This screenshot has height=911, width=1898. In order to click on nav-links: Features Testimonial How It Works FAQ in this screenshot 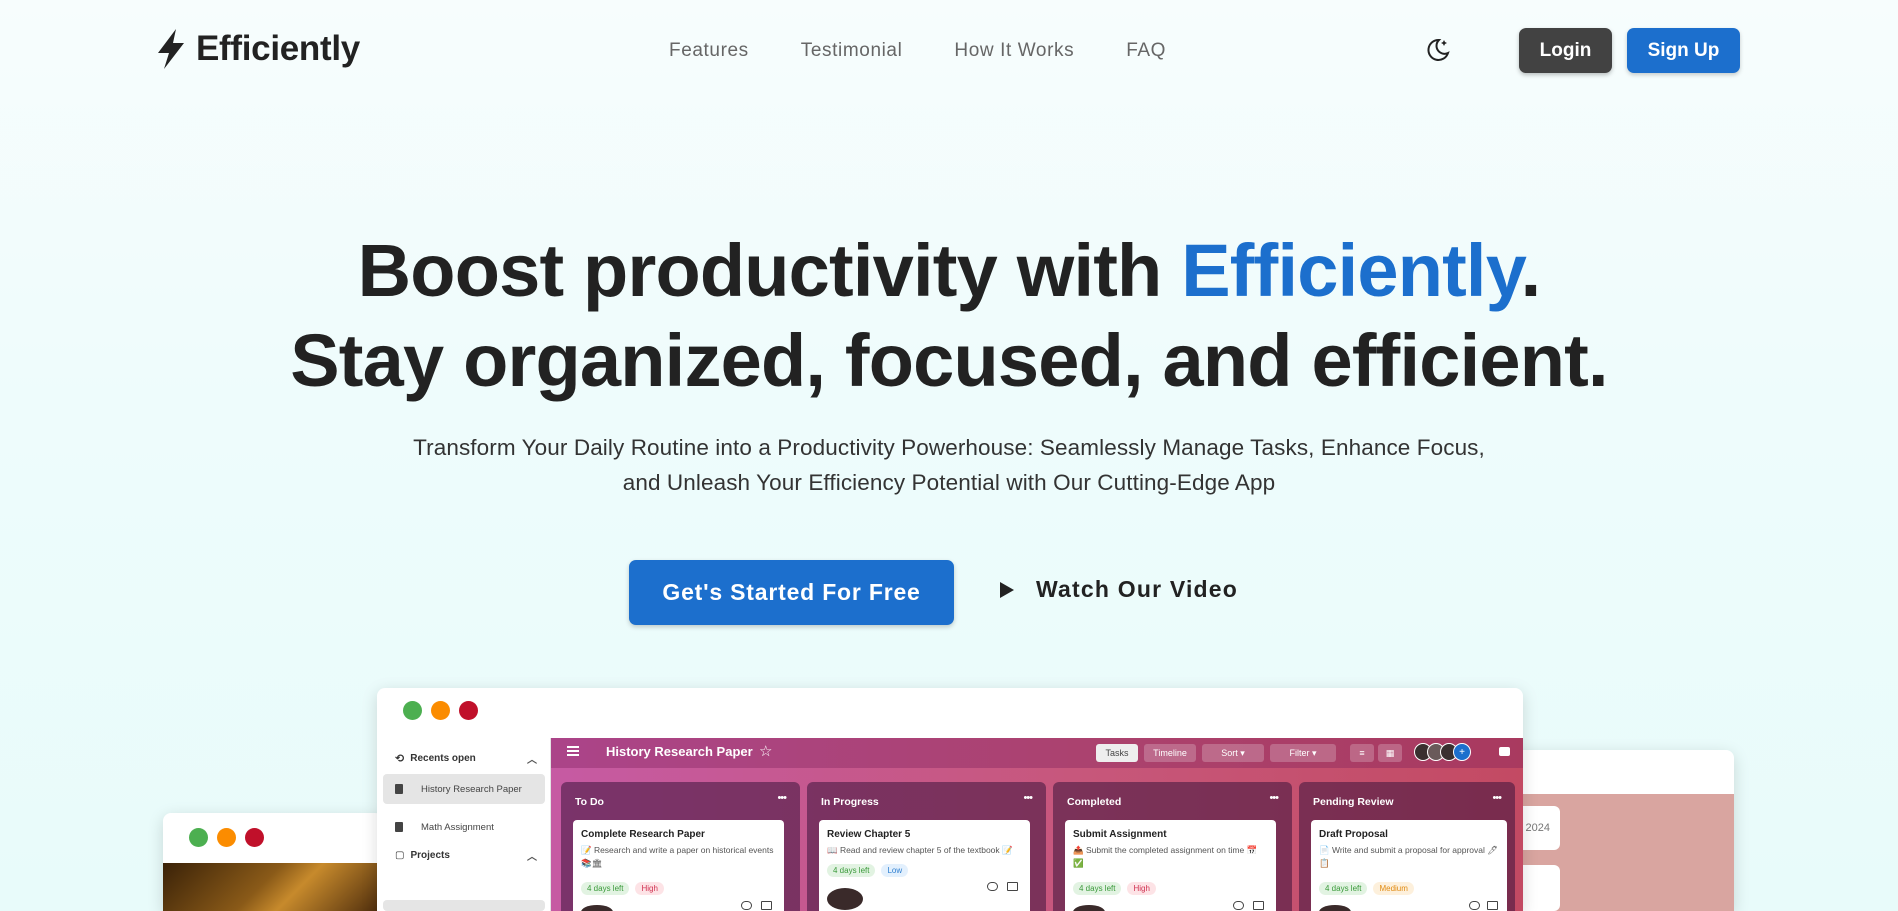, I will do `click(917, 51)`.